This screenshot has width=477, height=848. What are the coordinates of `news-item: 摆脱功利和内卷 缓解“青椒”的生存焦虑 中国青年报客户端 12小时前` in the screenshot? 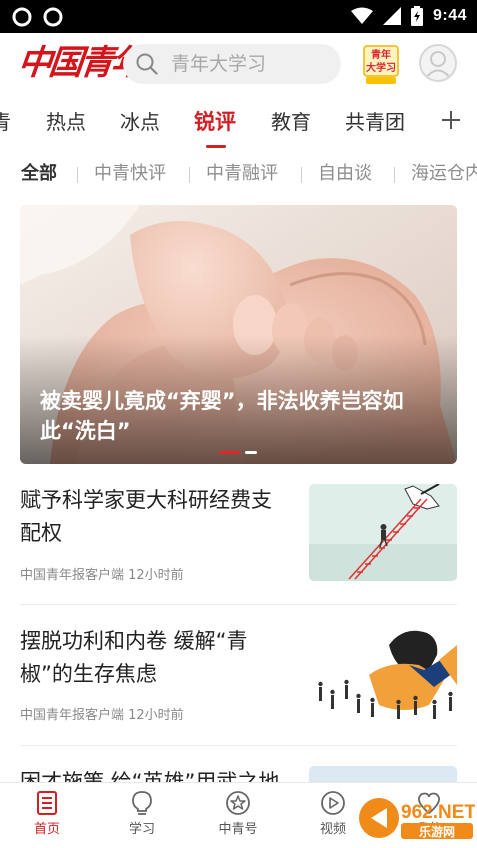 It's located at (238, 674).